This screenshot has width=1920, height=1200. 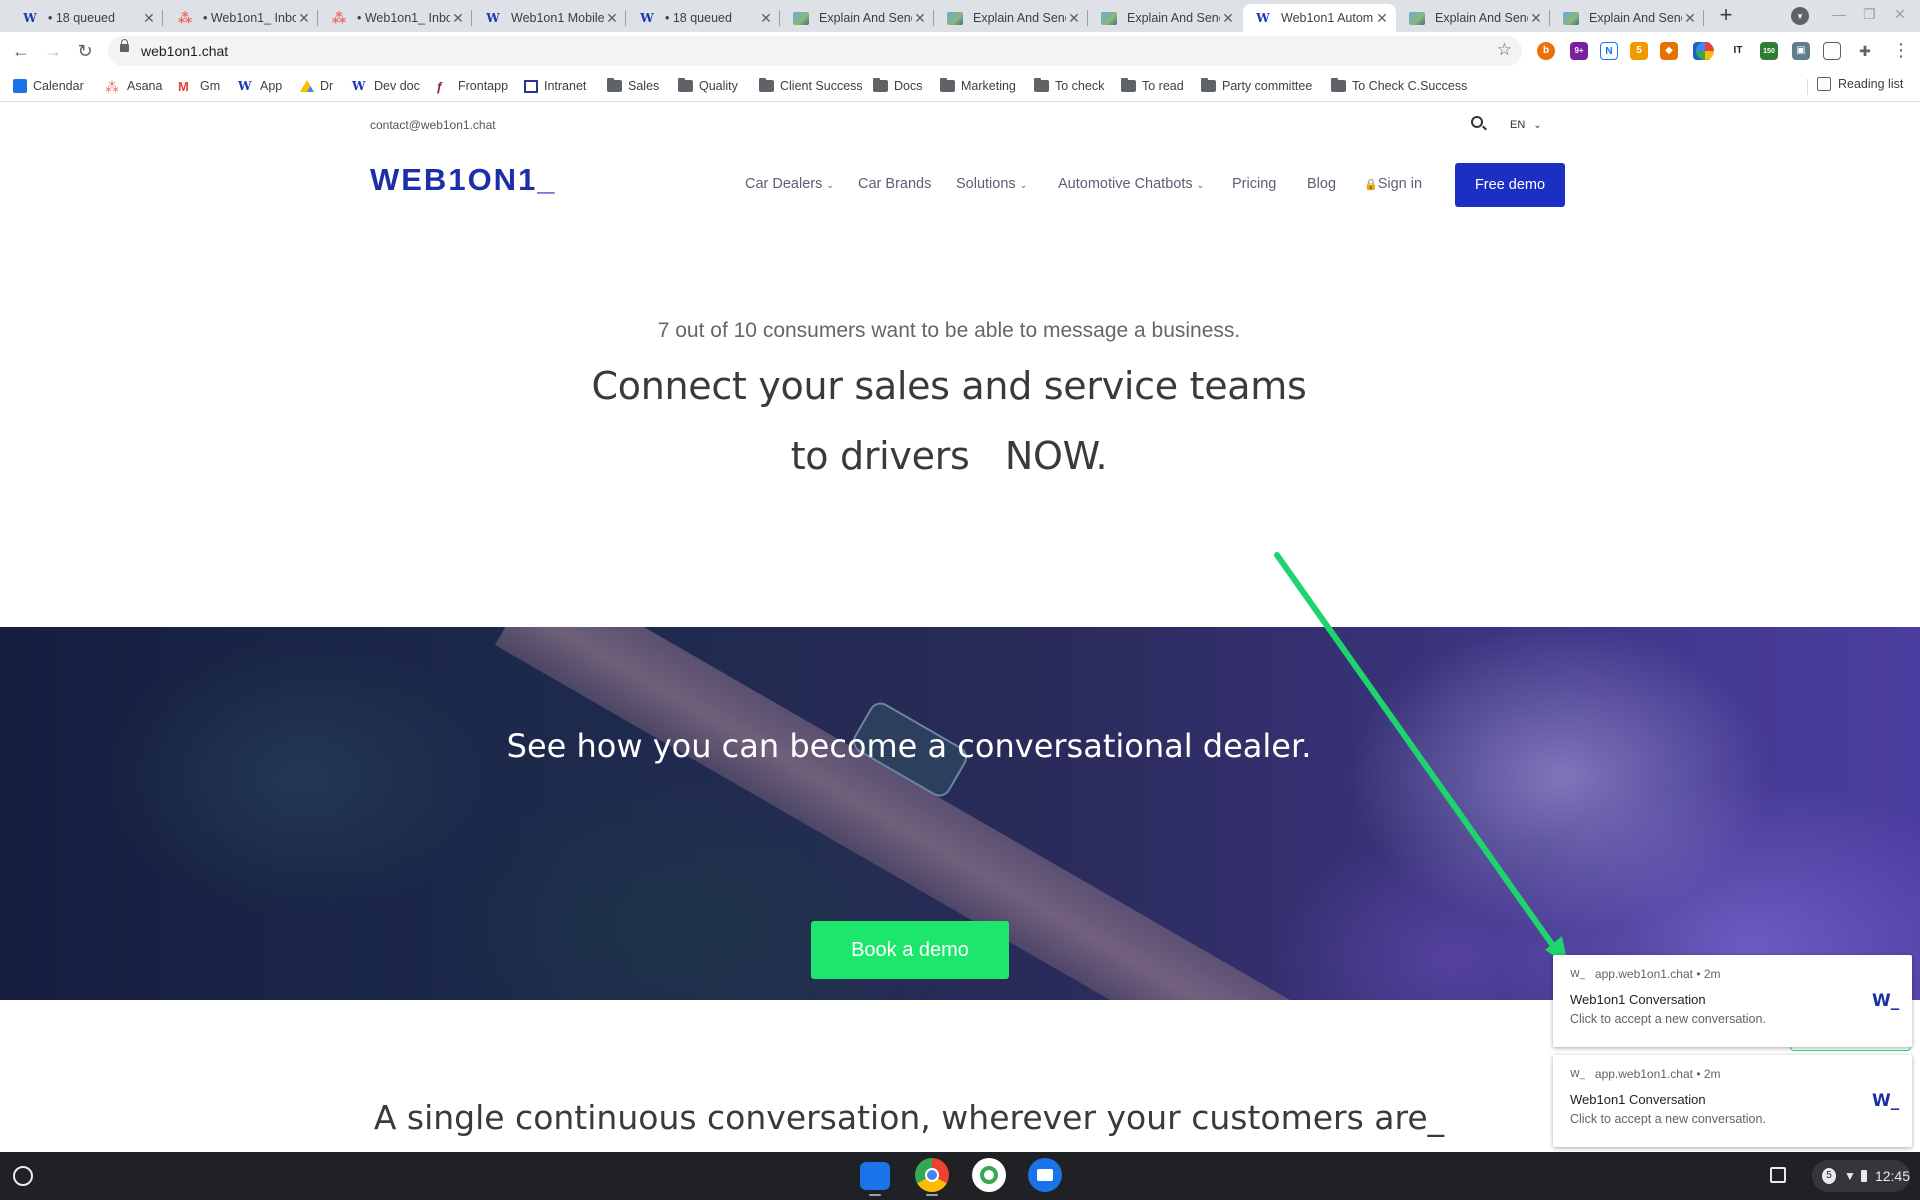 I want to click on annotation-arrow-shaft, so click(x=1416, y=752).